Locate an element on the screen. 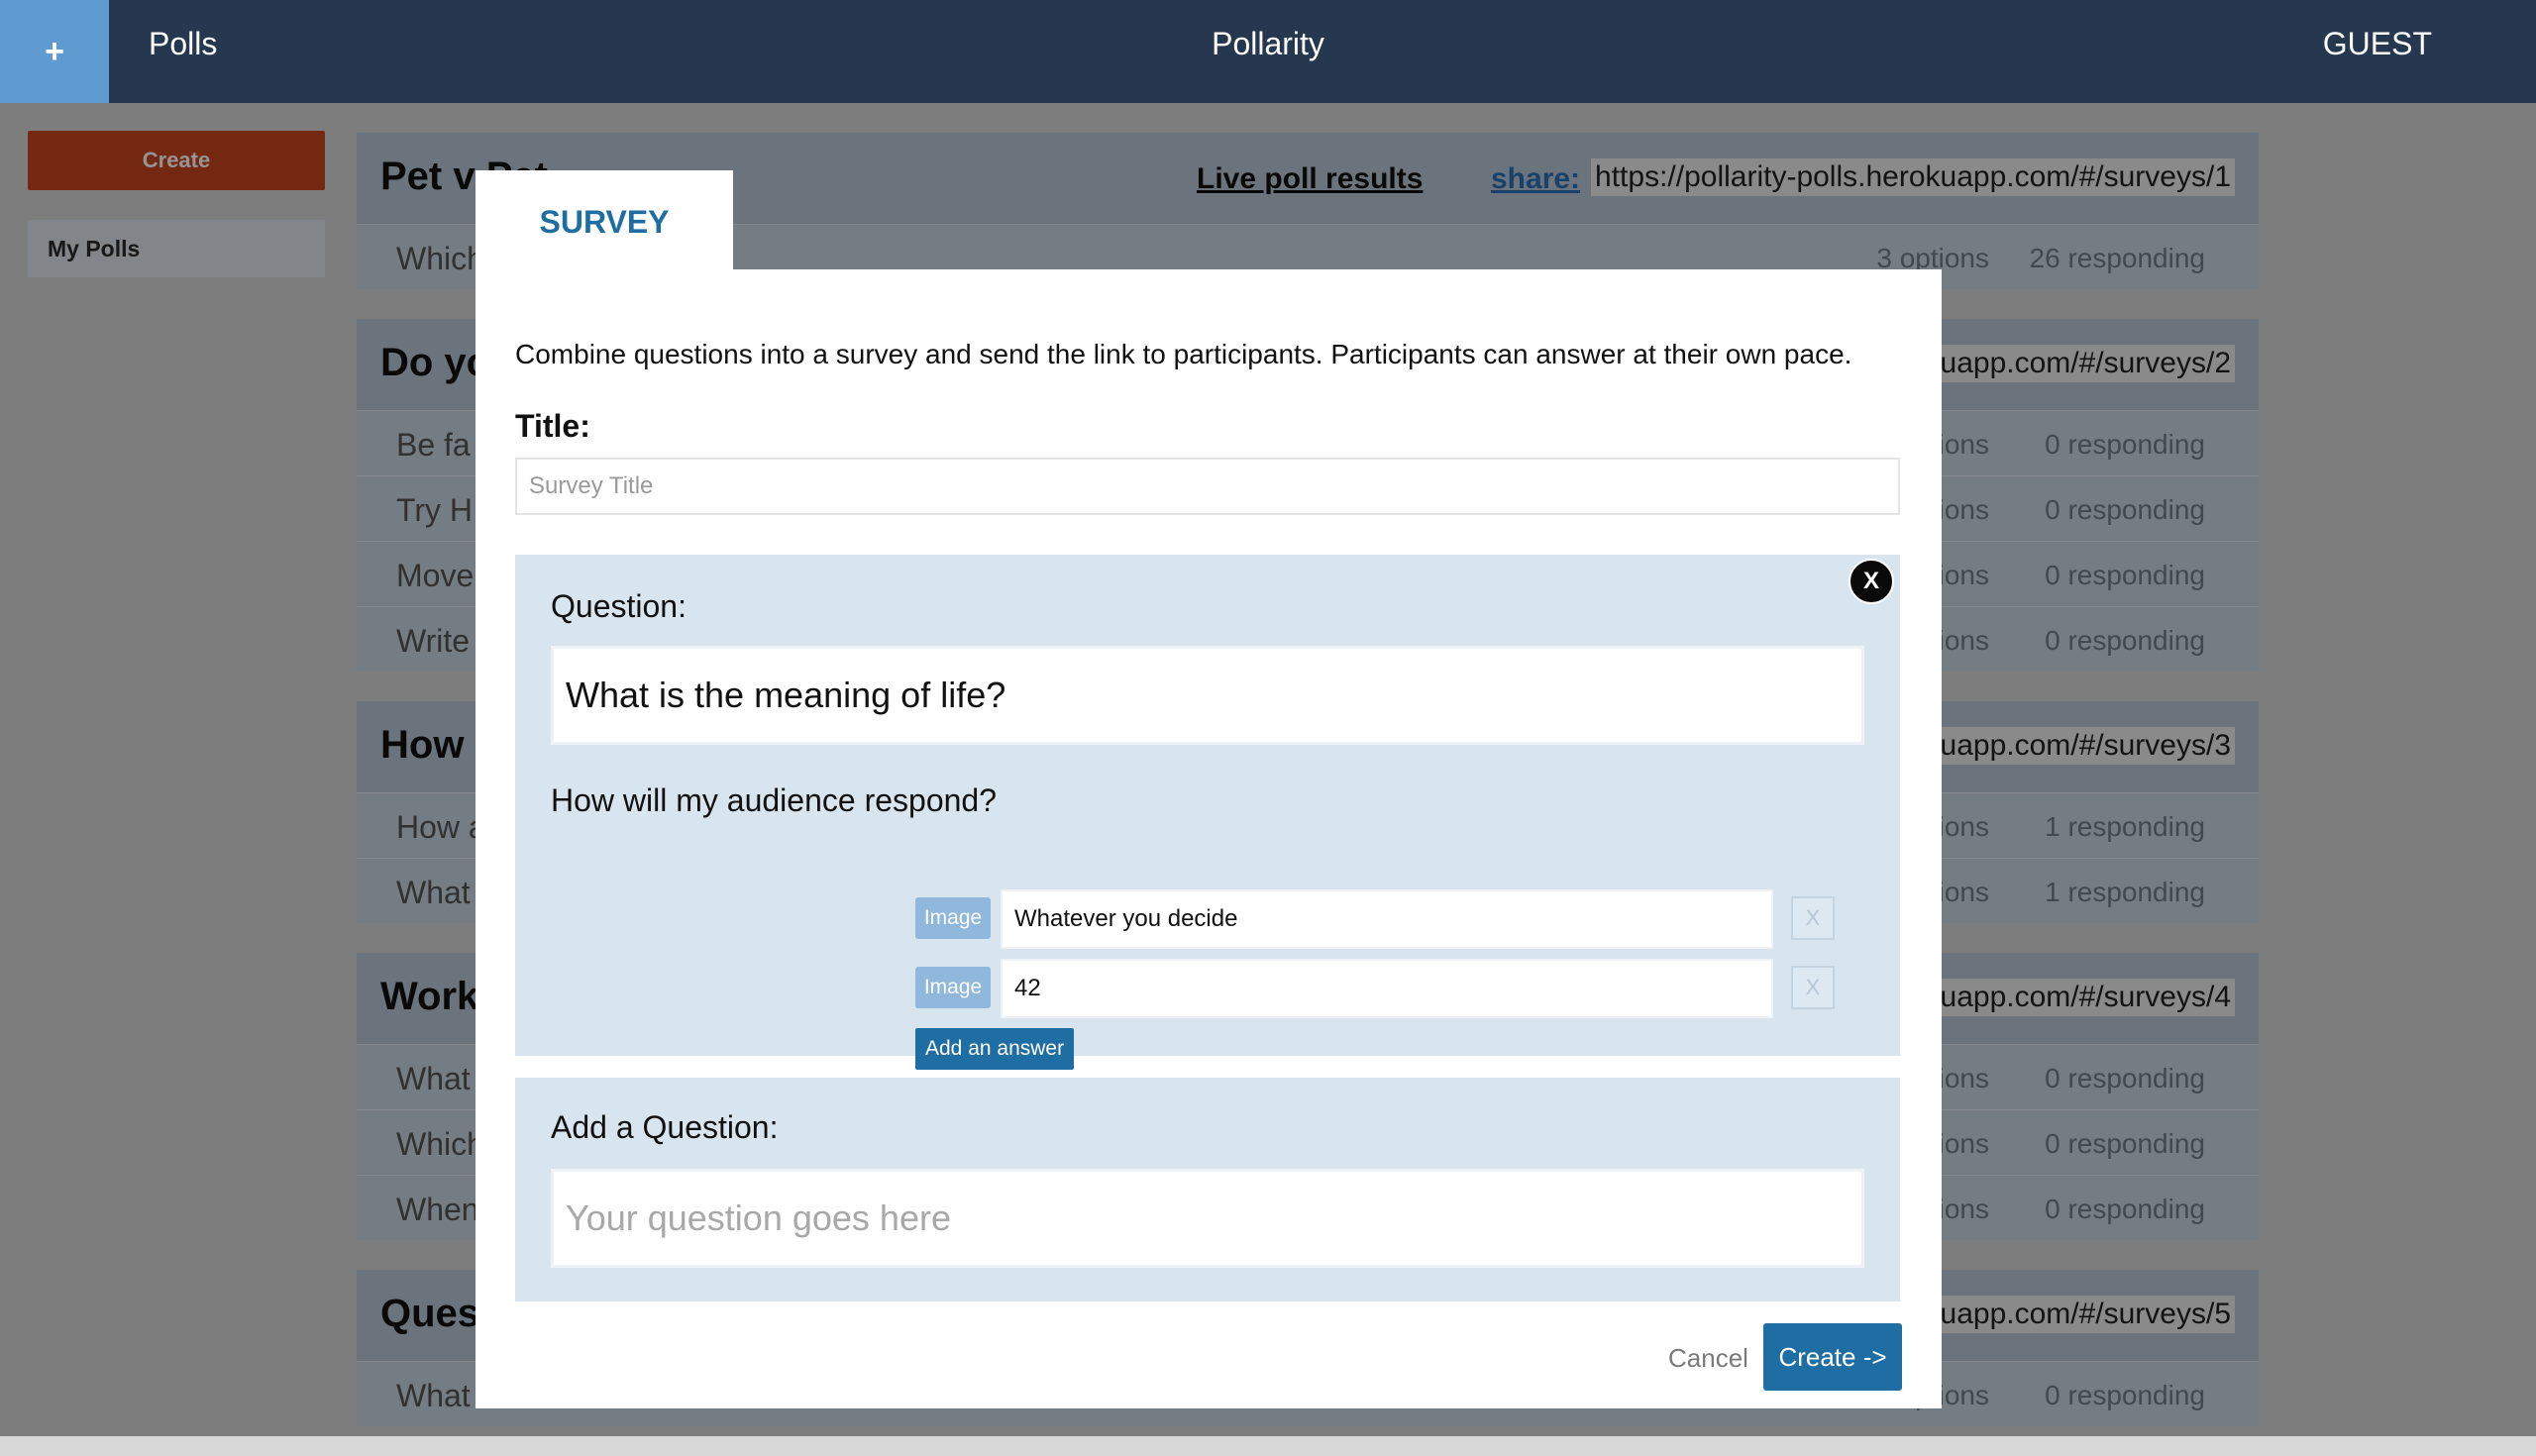  remove-question-button: X is located at coordinates (1871, 581).